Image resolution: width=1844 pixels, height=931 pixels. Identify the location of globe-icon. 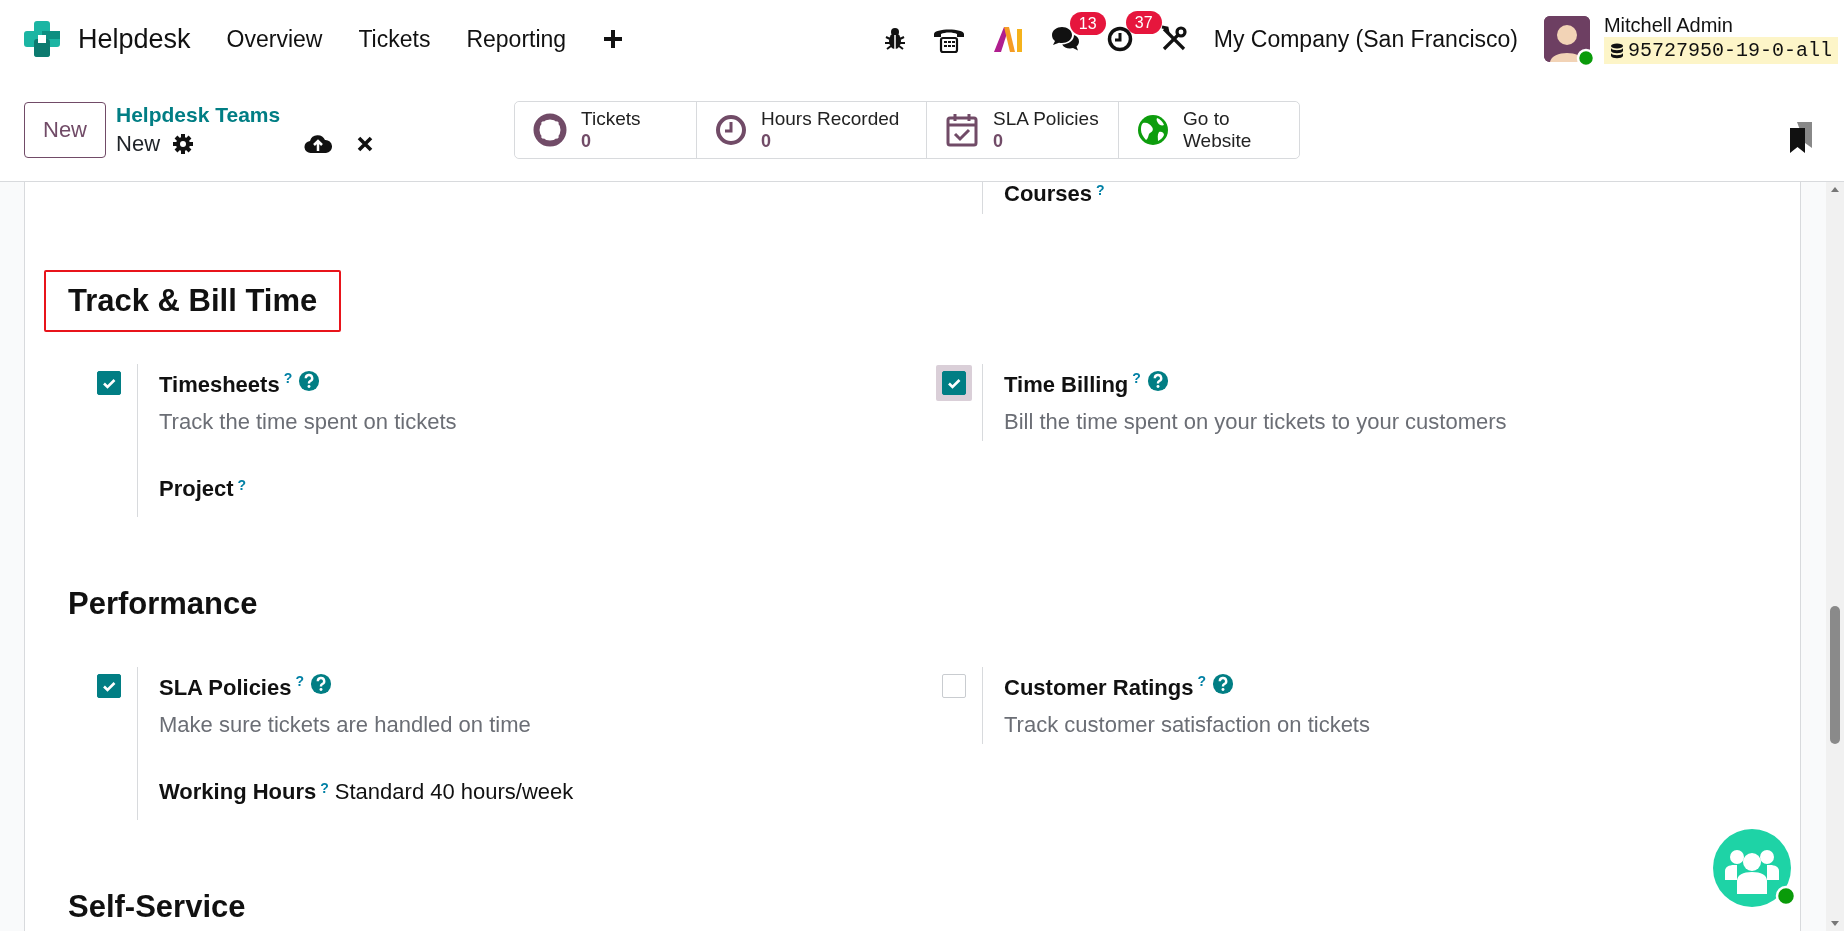
(1153, 129).